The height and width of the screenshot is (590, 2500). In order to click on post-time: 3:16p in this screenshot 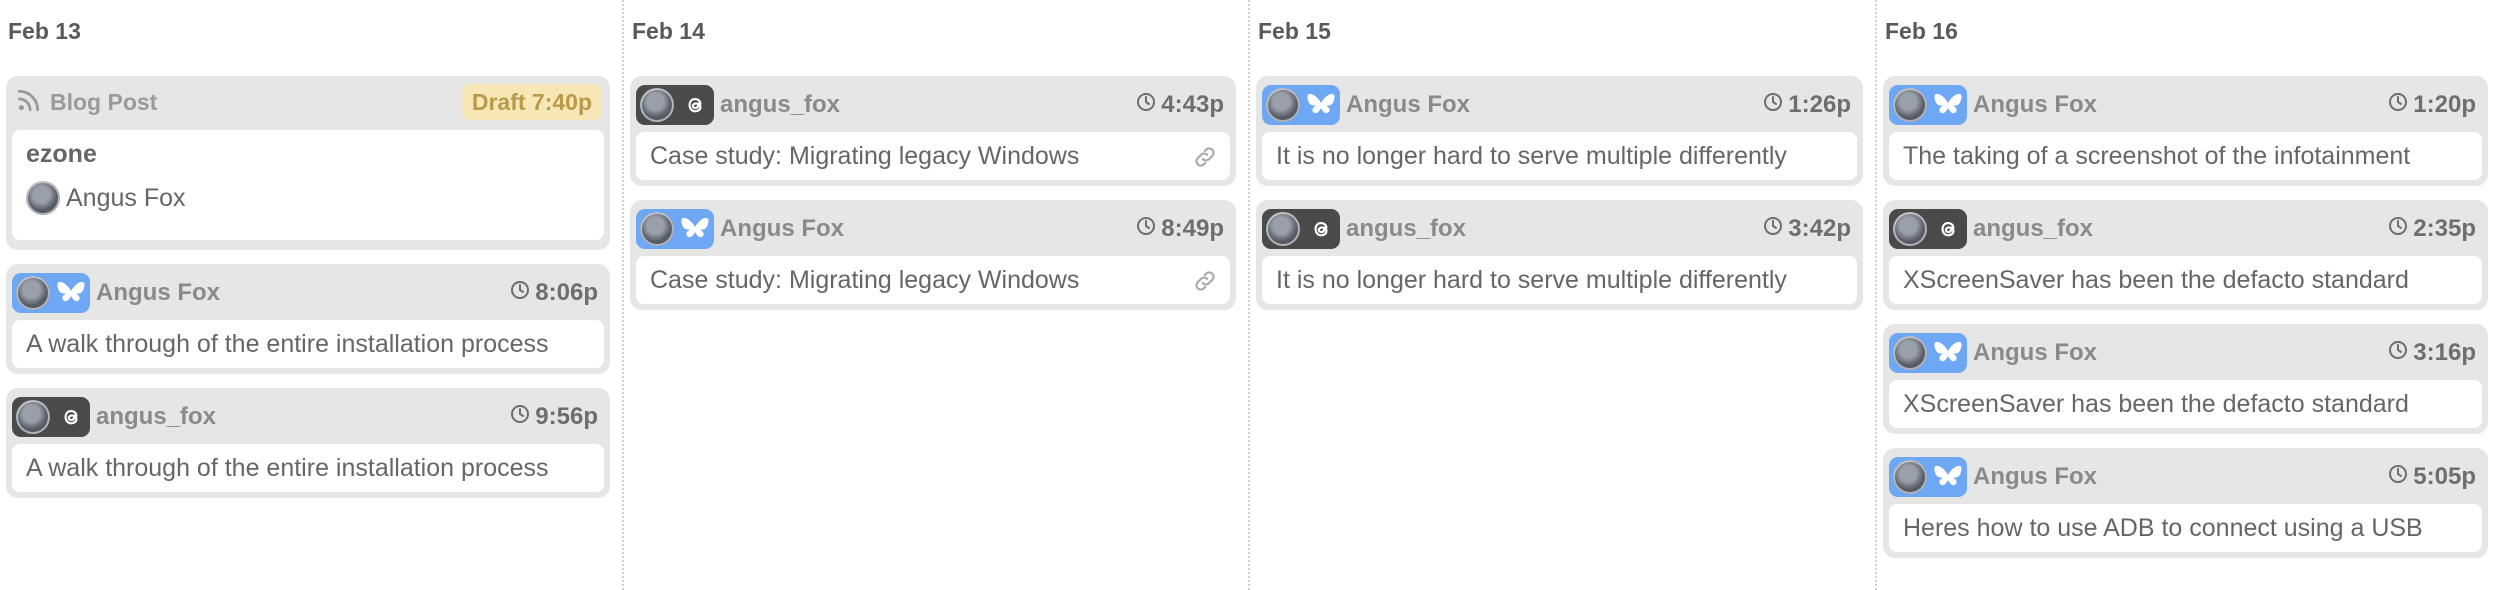, I will do `click(2432, 353)`.